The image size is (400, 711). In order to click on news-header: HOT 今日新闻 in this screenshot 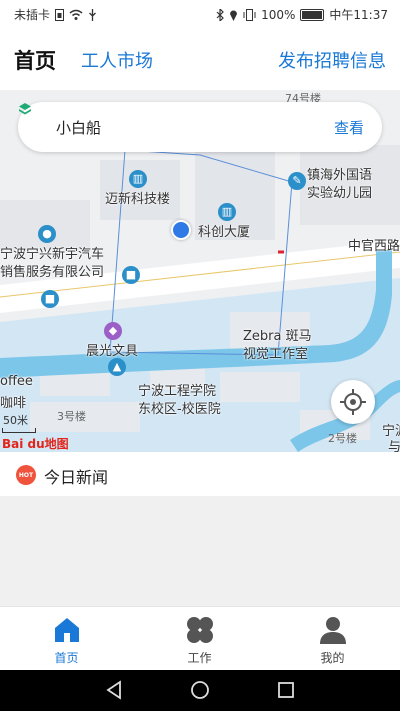, I will do `click(200, 475)`.